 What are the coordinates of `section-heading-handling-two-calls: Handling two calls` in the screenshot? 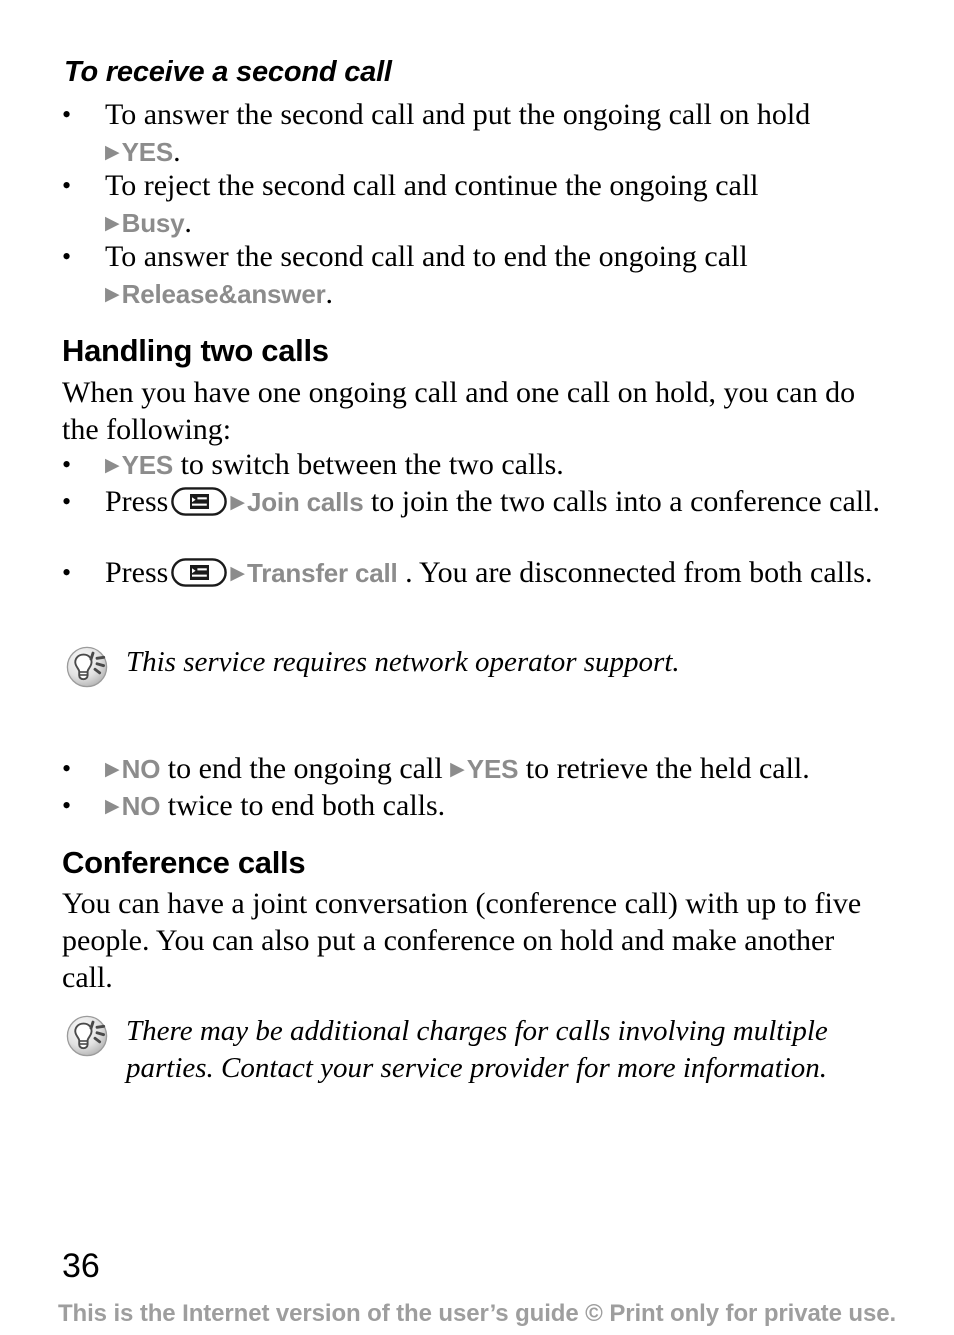 It's located at (195, 350).